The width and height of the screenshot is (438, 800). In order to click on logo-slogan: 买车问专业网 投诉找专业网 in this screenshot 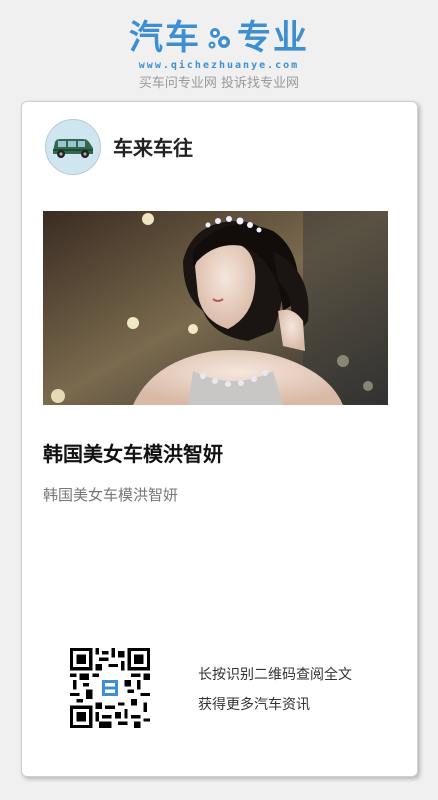, I will do `click(219, 83)`.